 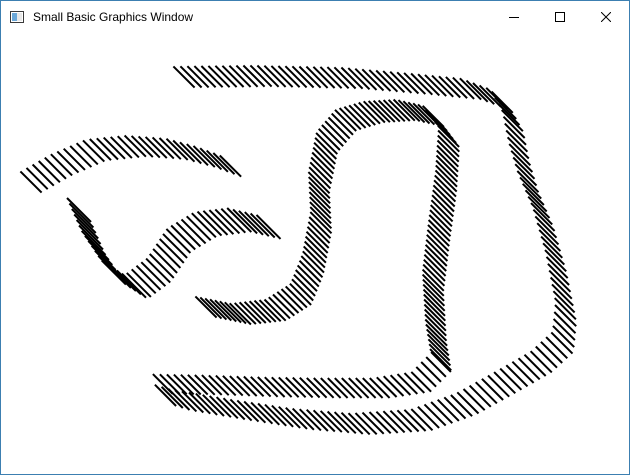 What do you see at coordinates (17, 17) in the screenshot?
I see `app-icon` at bounding box center [17, 17].